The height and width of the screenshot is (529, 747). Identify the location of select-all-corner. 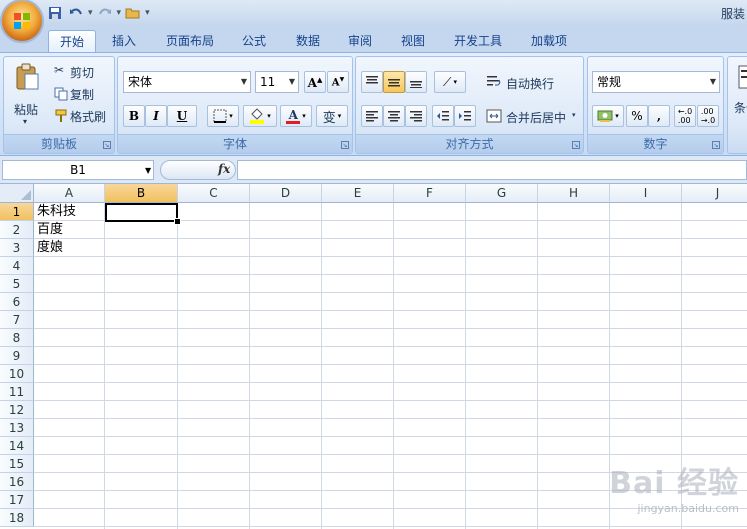
(17, 193).